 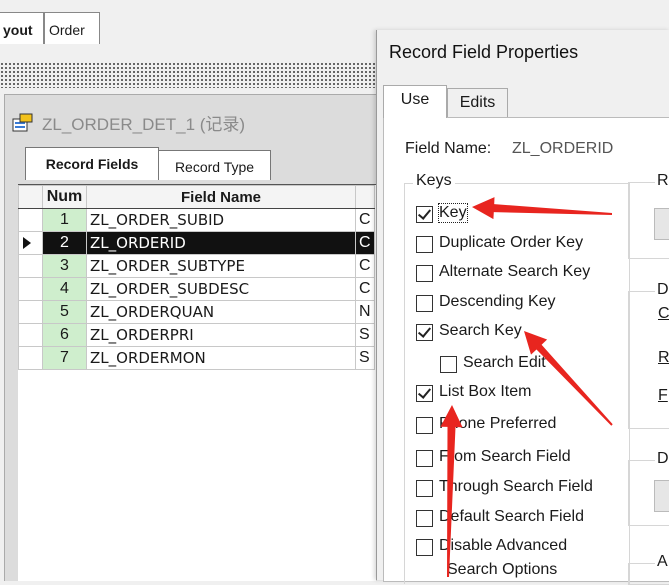 I want to click on arrow-to-list-box-item, so click(x=451, y=491).